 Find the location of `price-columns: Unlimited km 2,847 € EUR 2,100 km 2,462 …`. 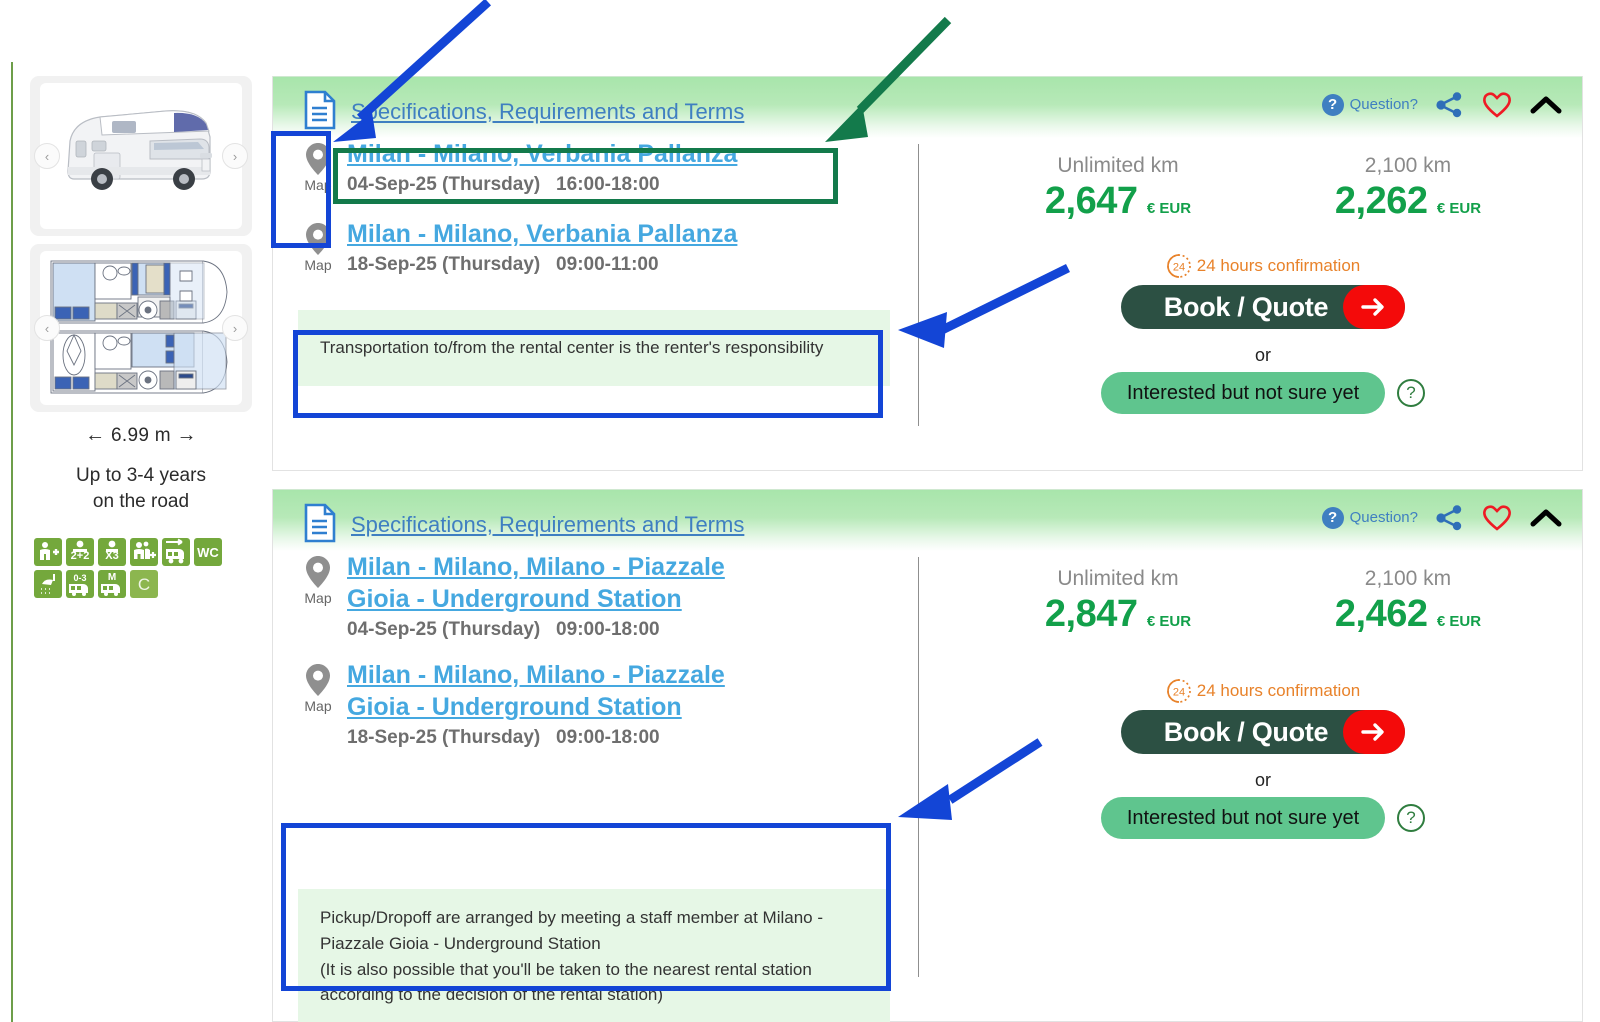

price-columns: Unlimited km 2,847 € EUR 2,100 km 2,462 … is located at coordinates (1263, 601).